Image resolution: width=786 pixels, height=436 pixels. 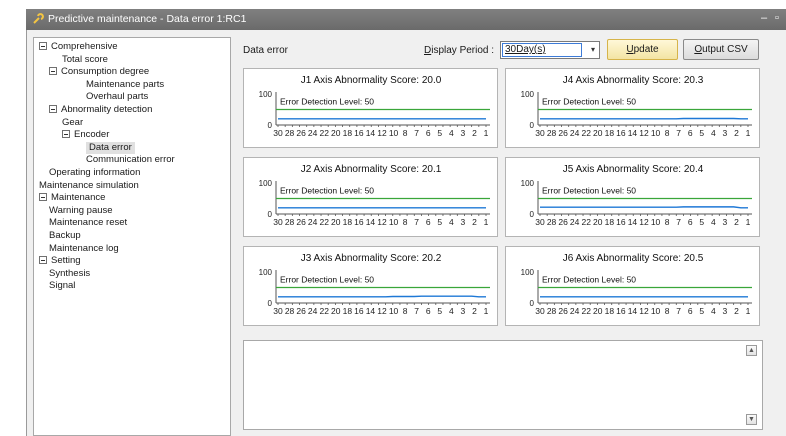 I want to click on tree-item: Abnormality detection, so click(x=100, y=110).